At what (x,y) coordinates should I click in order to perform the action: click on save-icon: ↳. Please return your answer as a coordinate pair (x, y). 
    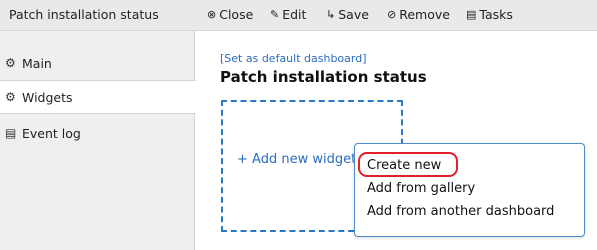
    Looking at the image, I should click on (331, 14).